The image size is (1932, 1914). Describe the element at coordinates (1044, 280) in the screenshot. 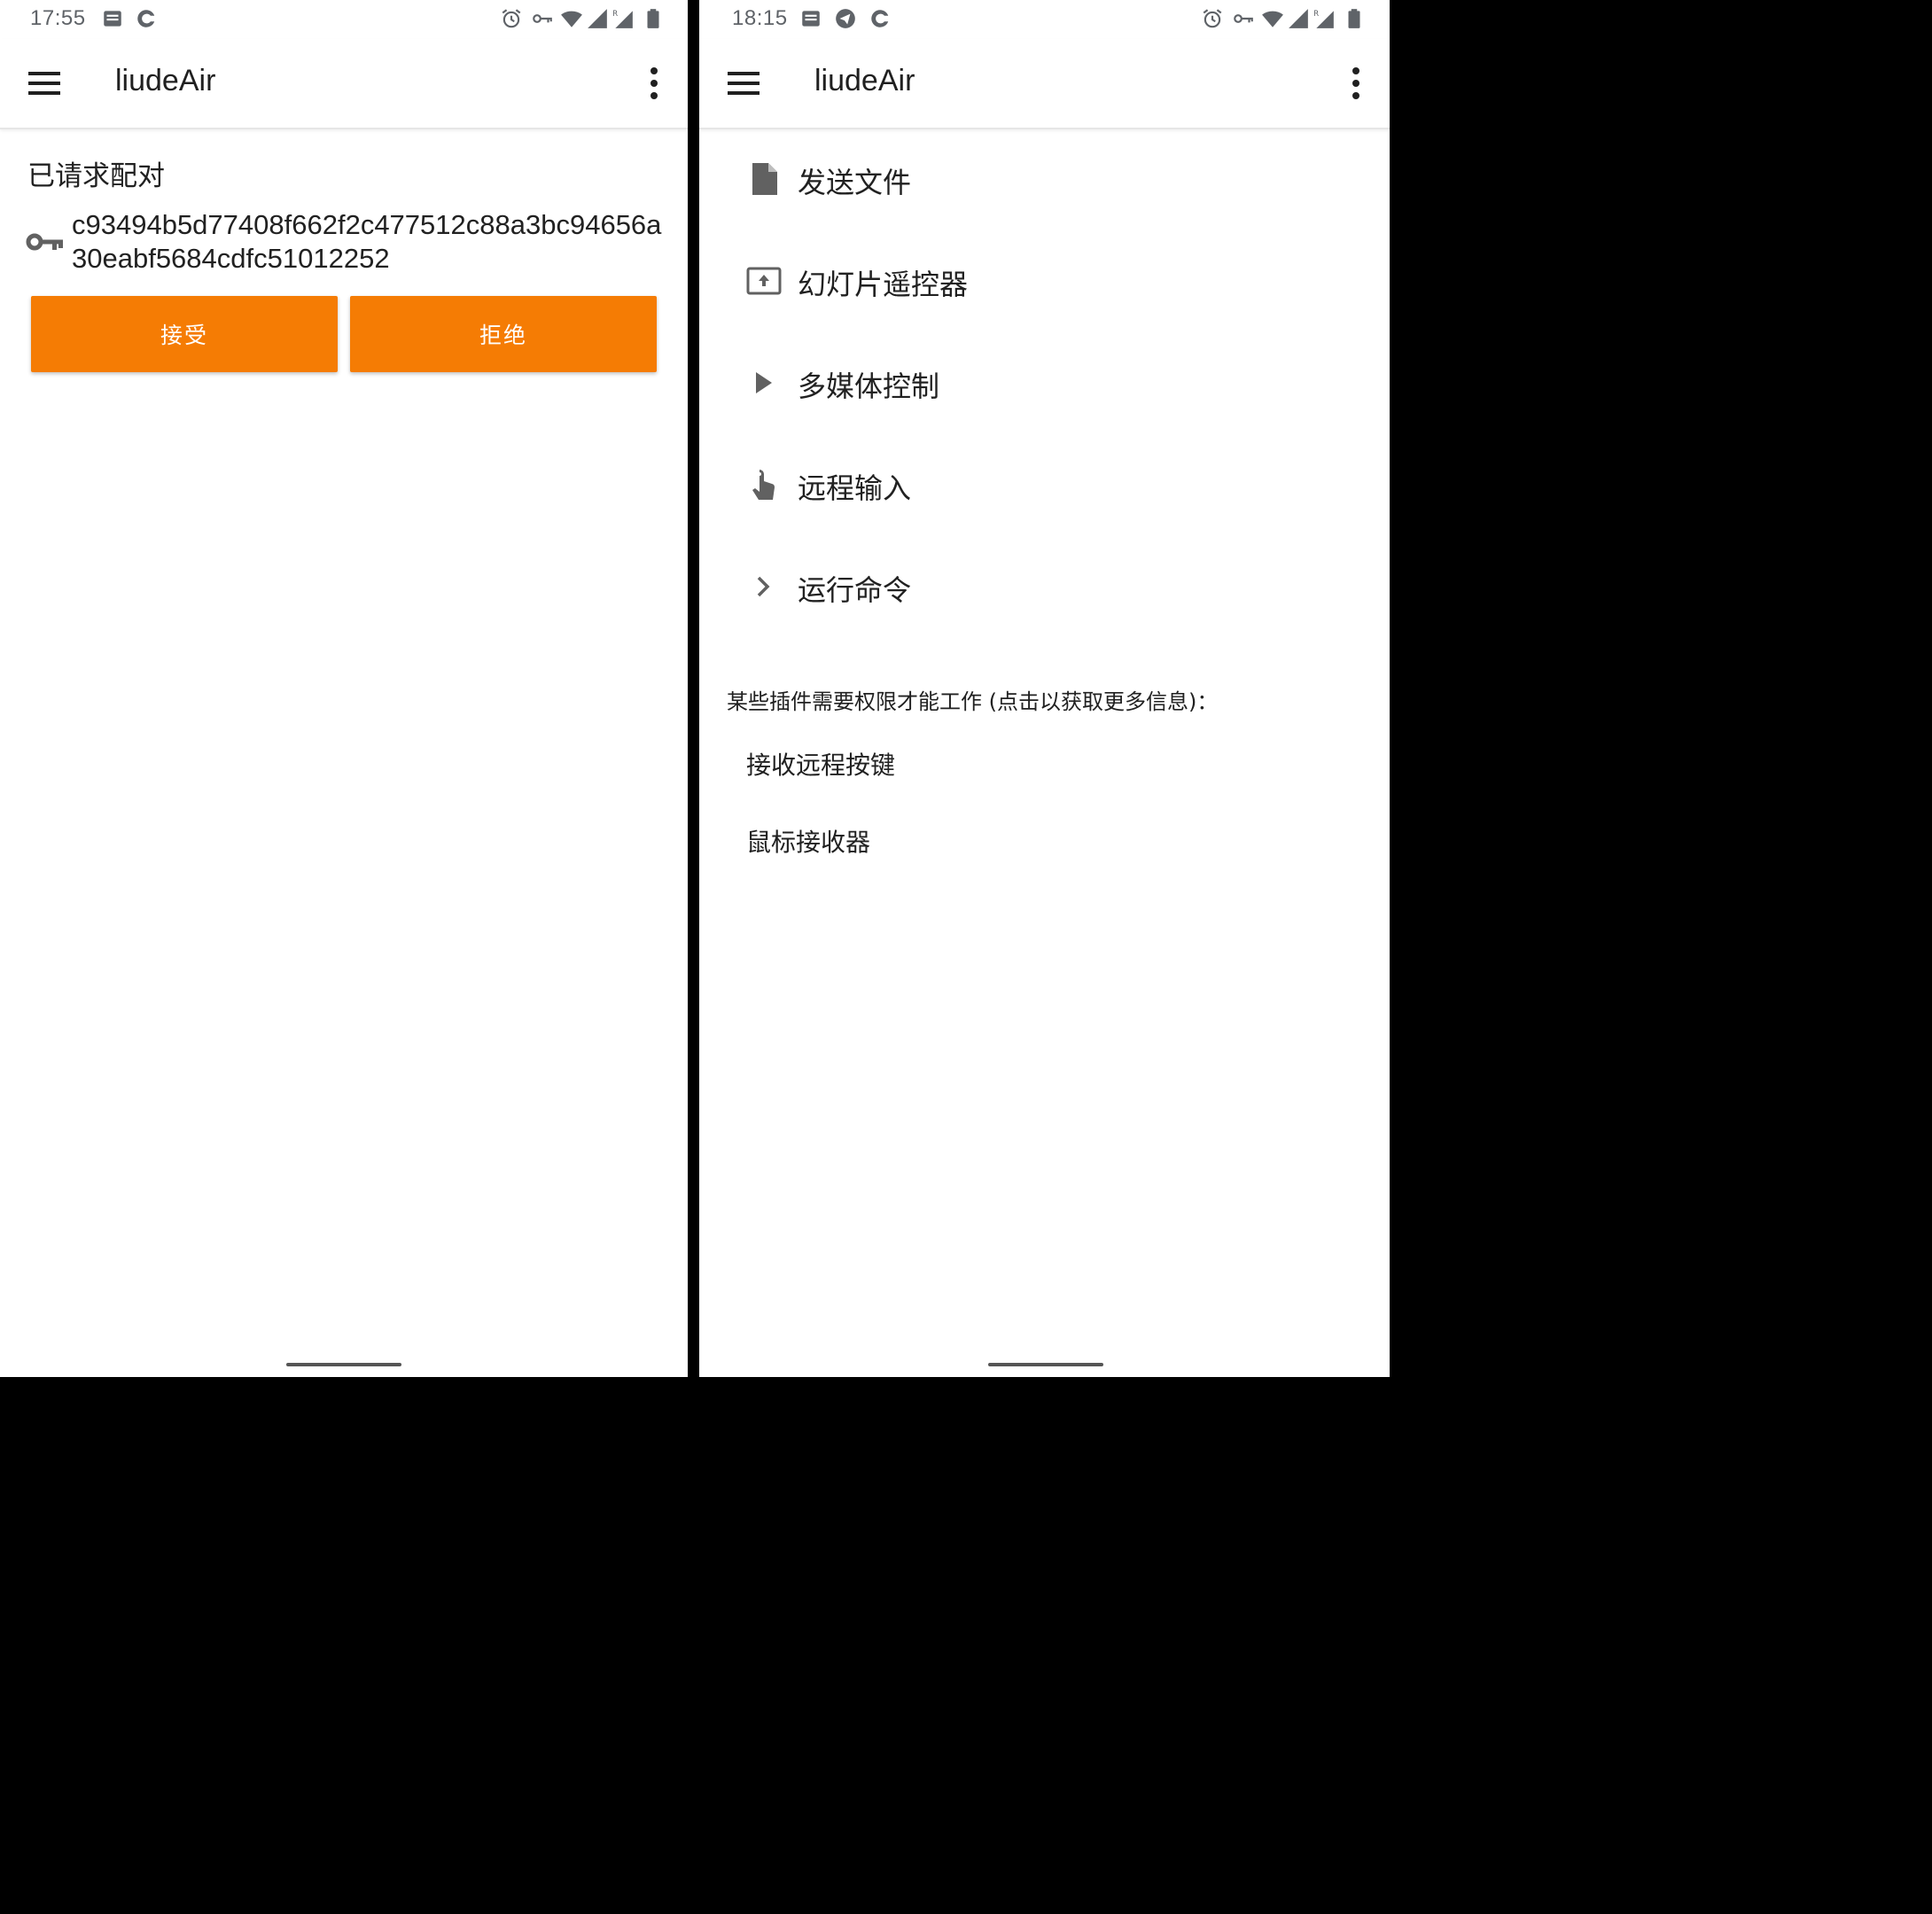

I see `plugin-slideshow-remote: 幻灯片遥控器` at that location.